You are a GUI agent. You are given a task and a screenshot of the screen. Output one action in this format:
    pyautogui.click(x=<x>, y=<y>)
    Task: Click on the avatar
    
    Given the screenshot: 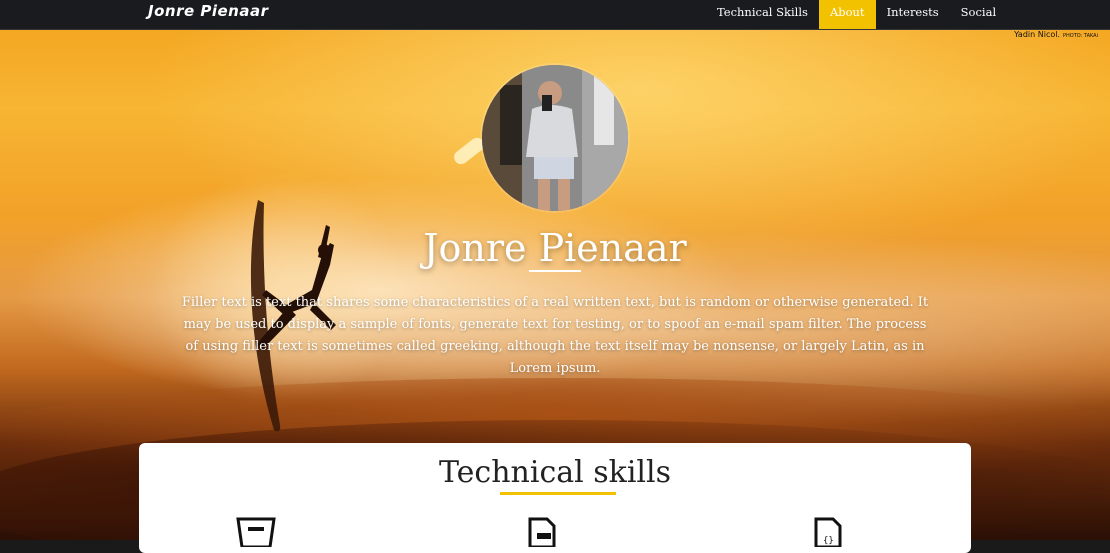 What is the action you would take?
    pyautogui.click(x=555, y=138)
    